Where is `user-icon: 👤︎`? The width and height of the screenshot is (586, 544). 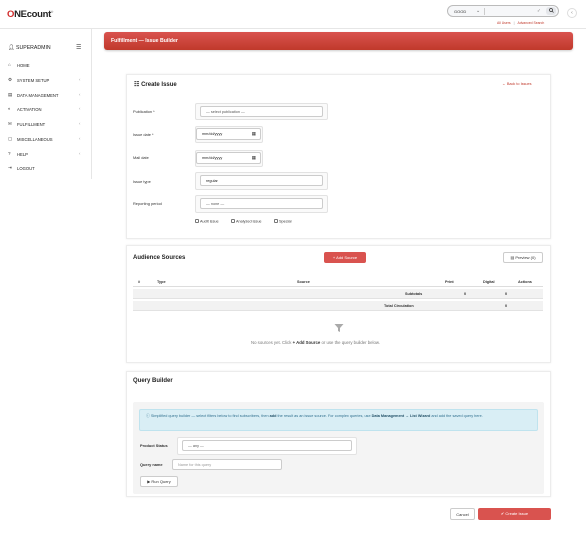 user-icon: 👤︎ is located at coordinates (11, 48).